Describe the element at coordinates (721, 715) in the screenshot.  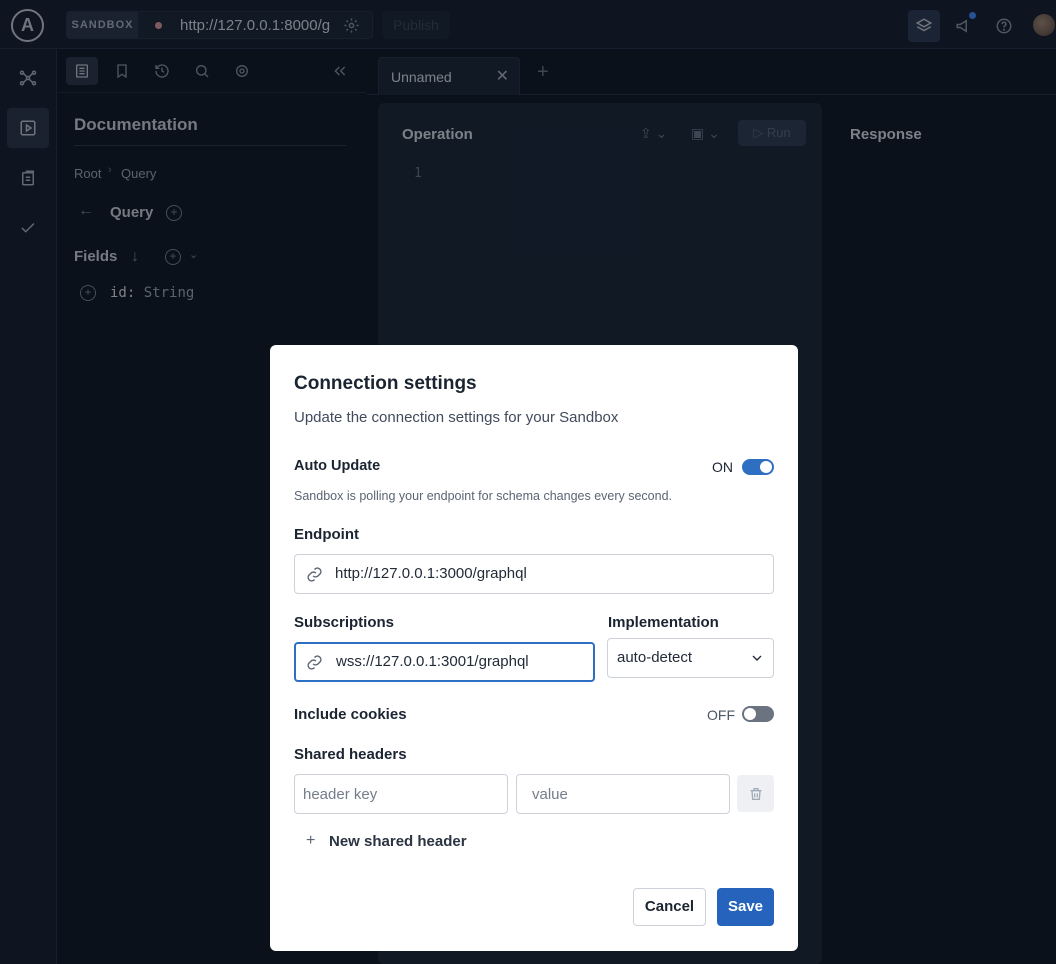
I see `include-cookies-state: OFF` at that location.